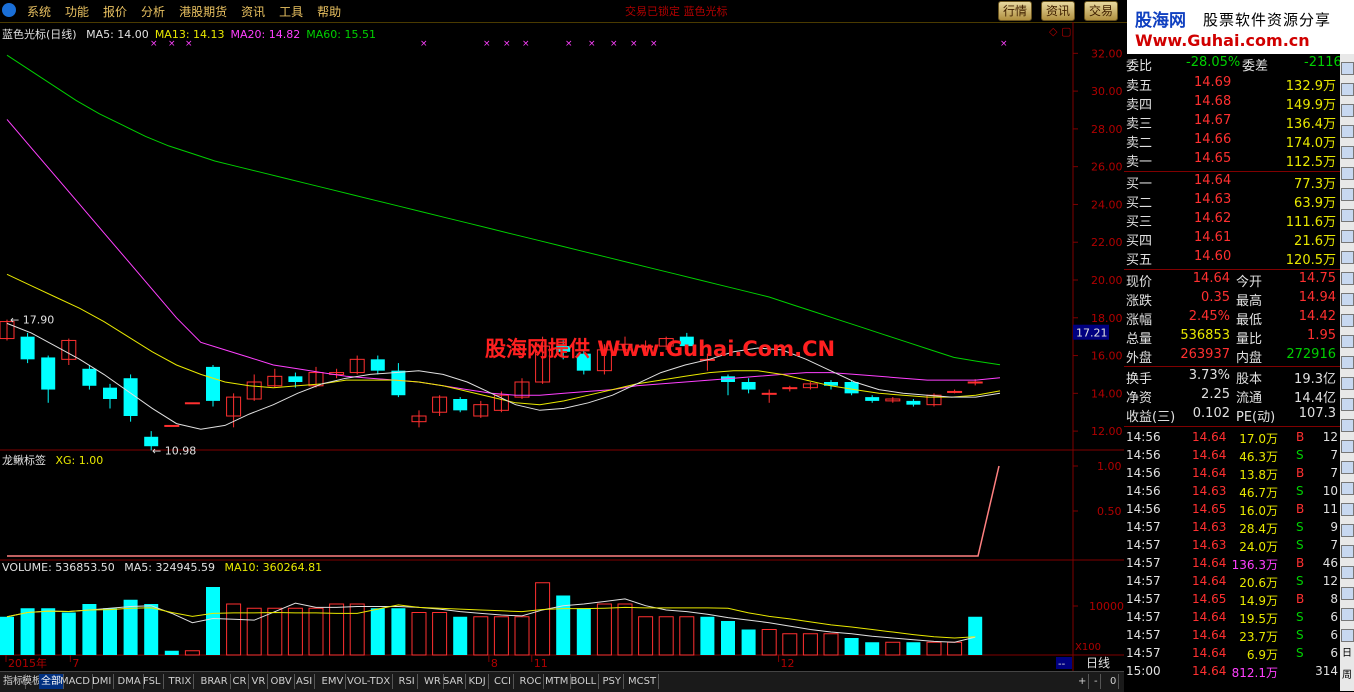  Describe the element at coordinates (1232, 564) in the screenshot. I see `tick-row: 14:57 14.64 136.3万 B 46` at that location.